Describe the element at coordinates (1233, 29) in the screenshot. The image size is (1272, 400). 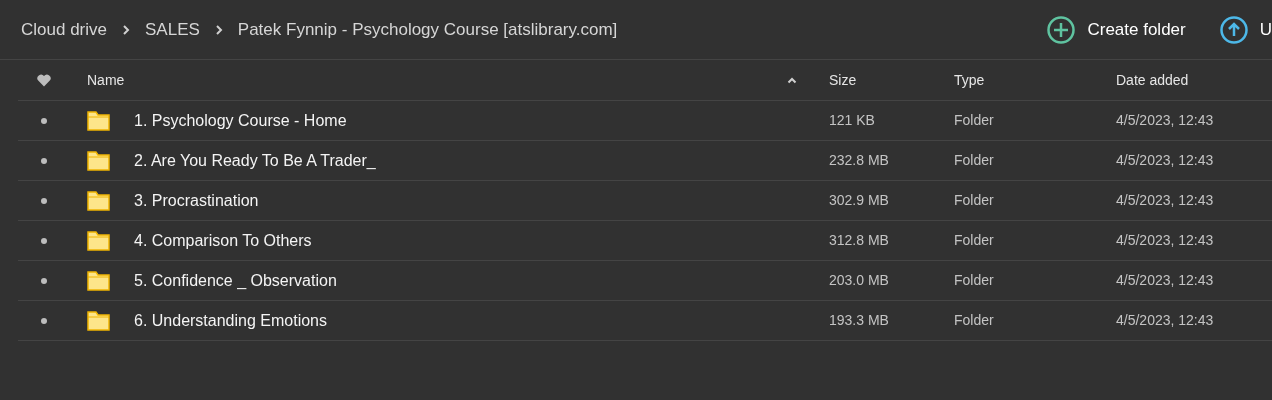
I see `arrow-up-circle-icon` at that location.